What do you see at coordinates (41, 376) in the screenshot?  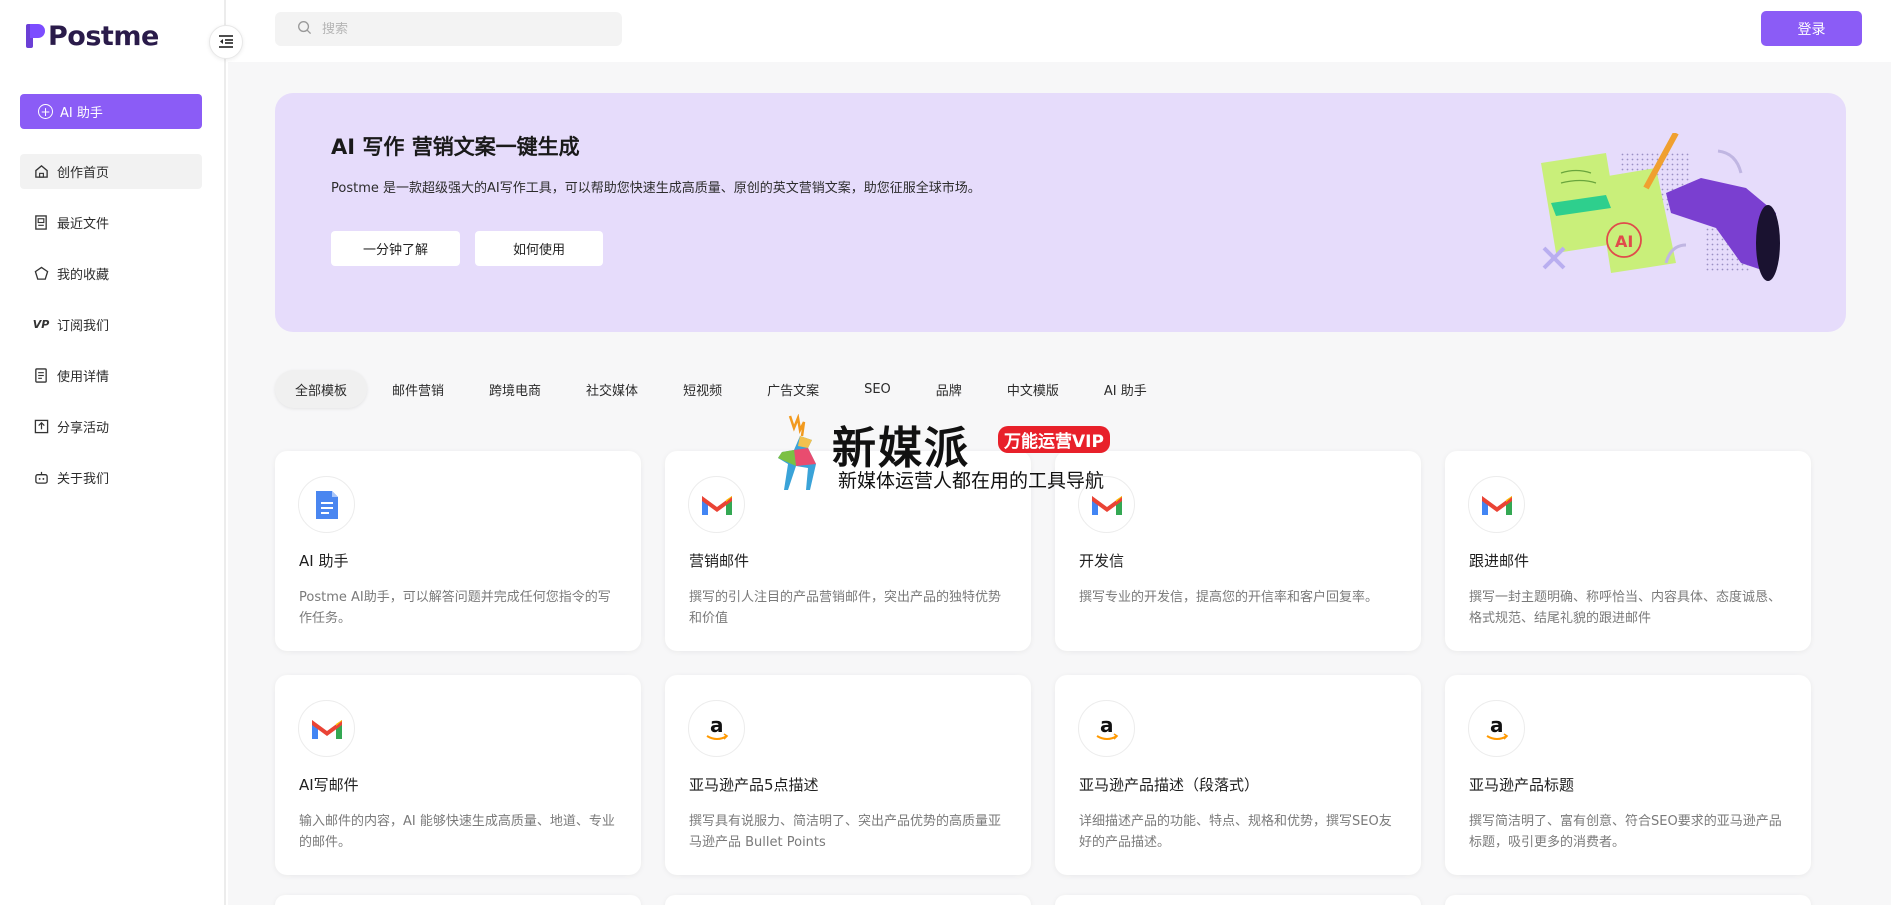 I see `document-icon` at bounding box center [41, 376].